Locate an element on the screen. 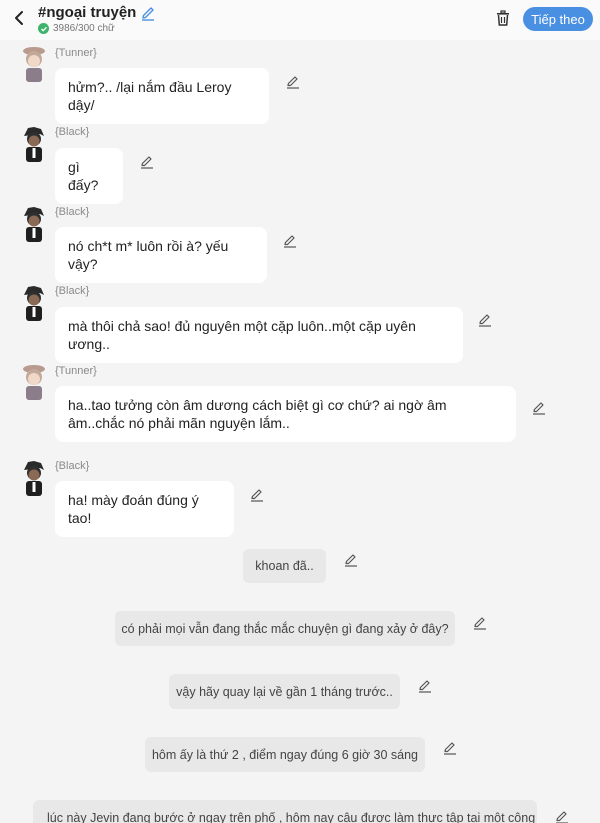  dialogue-bubble: hửm?.. /lại nắm đầu Leroy dậy/ is located at coordinates (162, 96).